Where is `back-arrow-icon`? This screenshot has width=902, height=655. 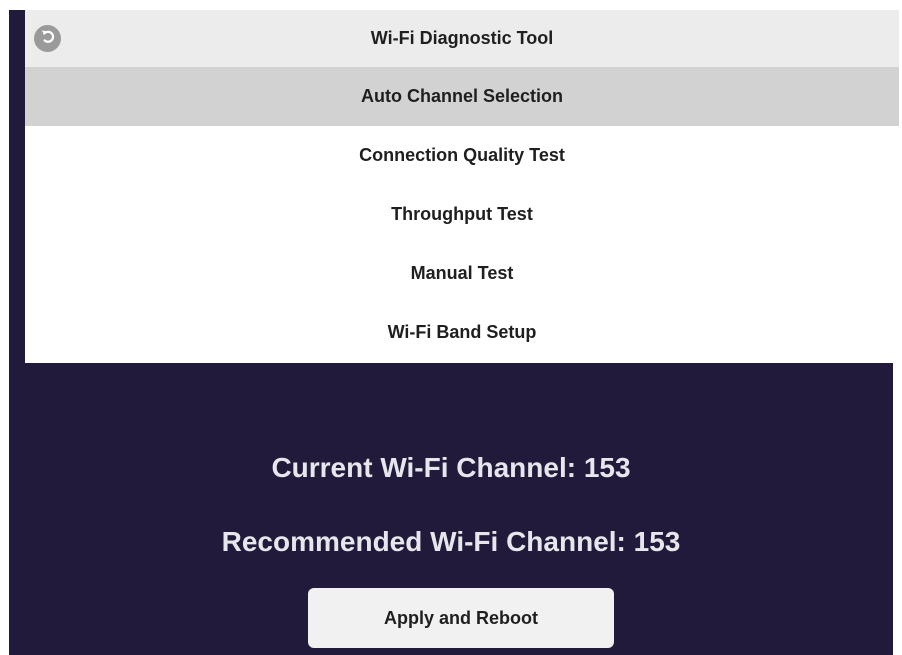 back-arrow-icon is located at coordinates (47, 39).